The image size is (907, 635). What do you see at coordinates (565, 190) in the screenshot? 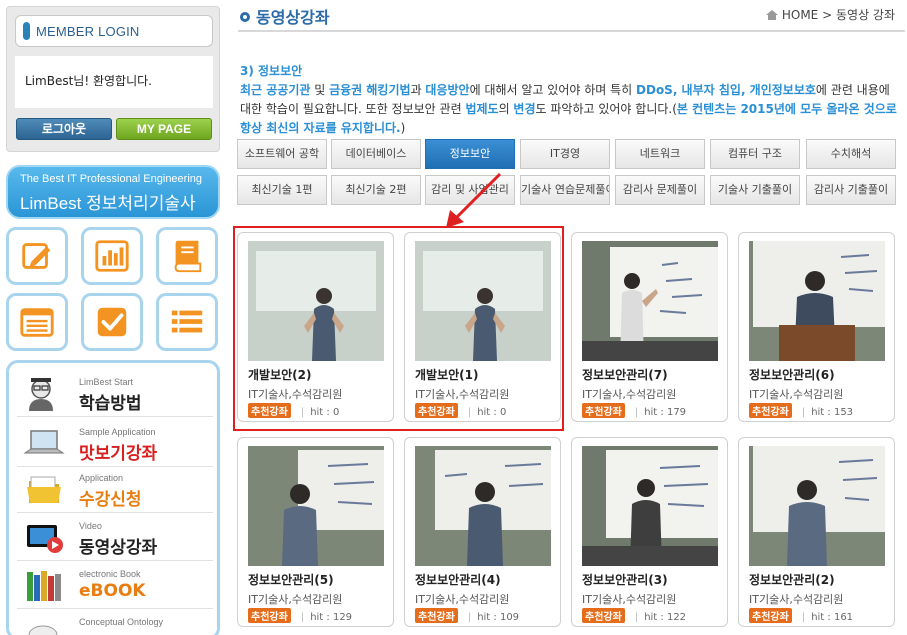
I see `tab-pe-practice: 기술사 연습문제풀이` at bounding box center [565, 190].